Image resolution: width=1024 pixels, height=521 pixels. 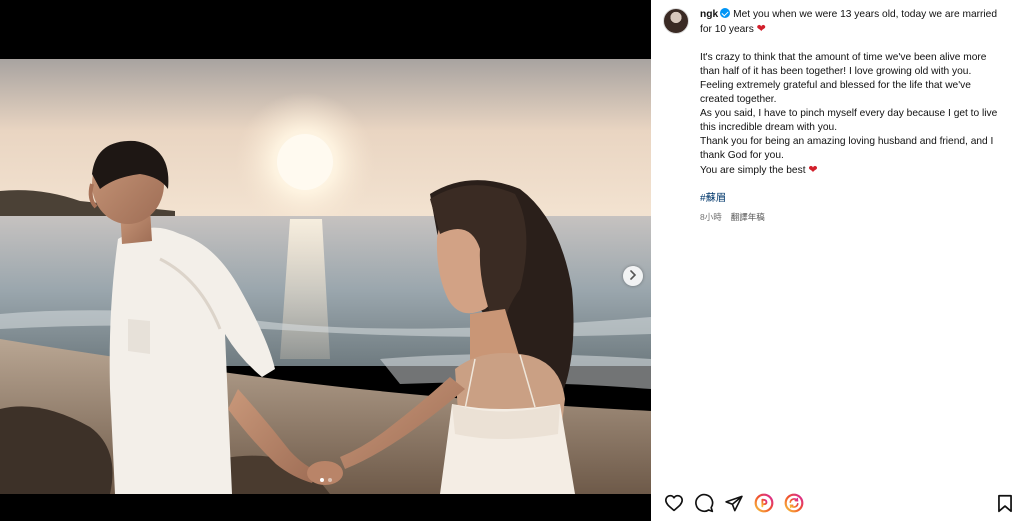 I want to click on comment-icon, so click(x=704, y=503).